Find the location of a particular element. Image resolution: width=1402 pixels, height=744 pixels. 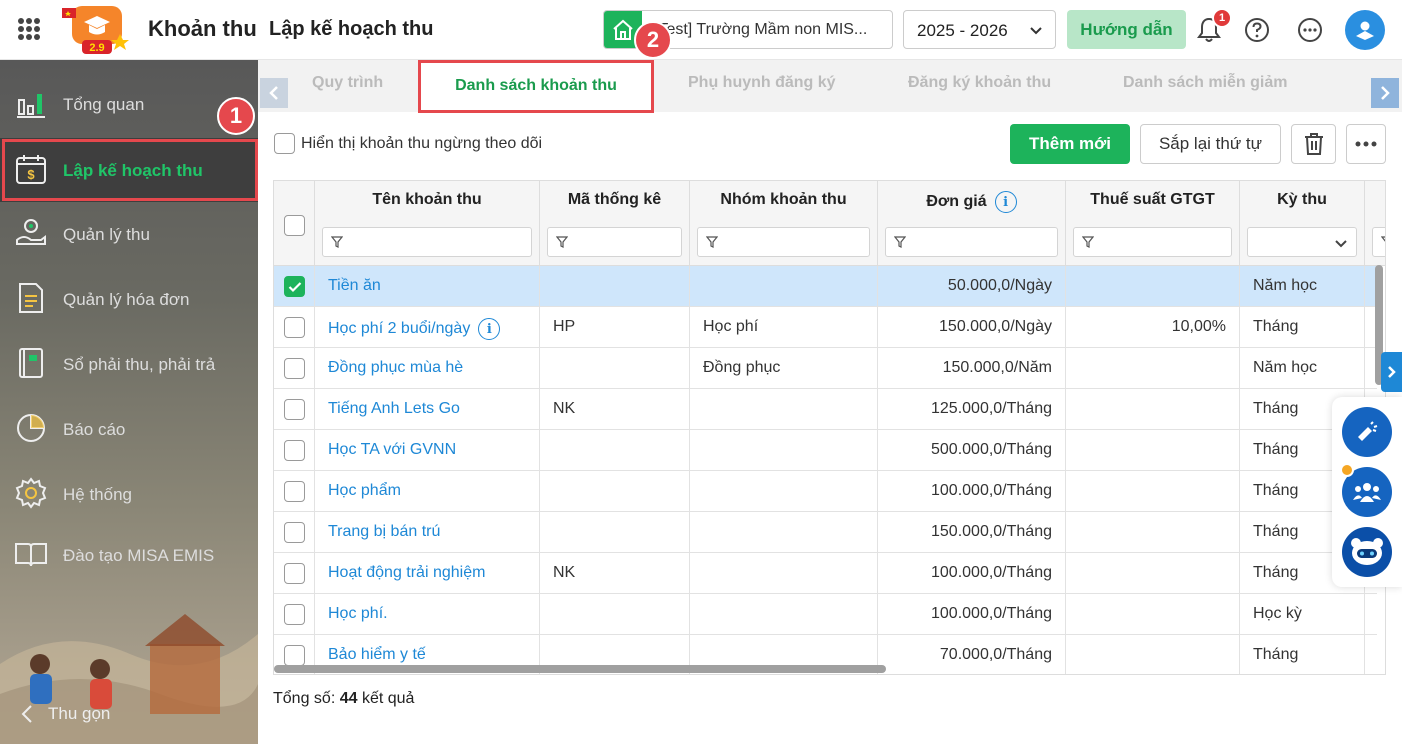

chevron-right-icon is located at coordinates (1385, 93).